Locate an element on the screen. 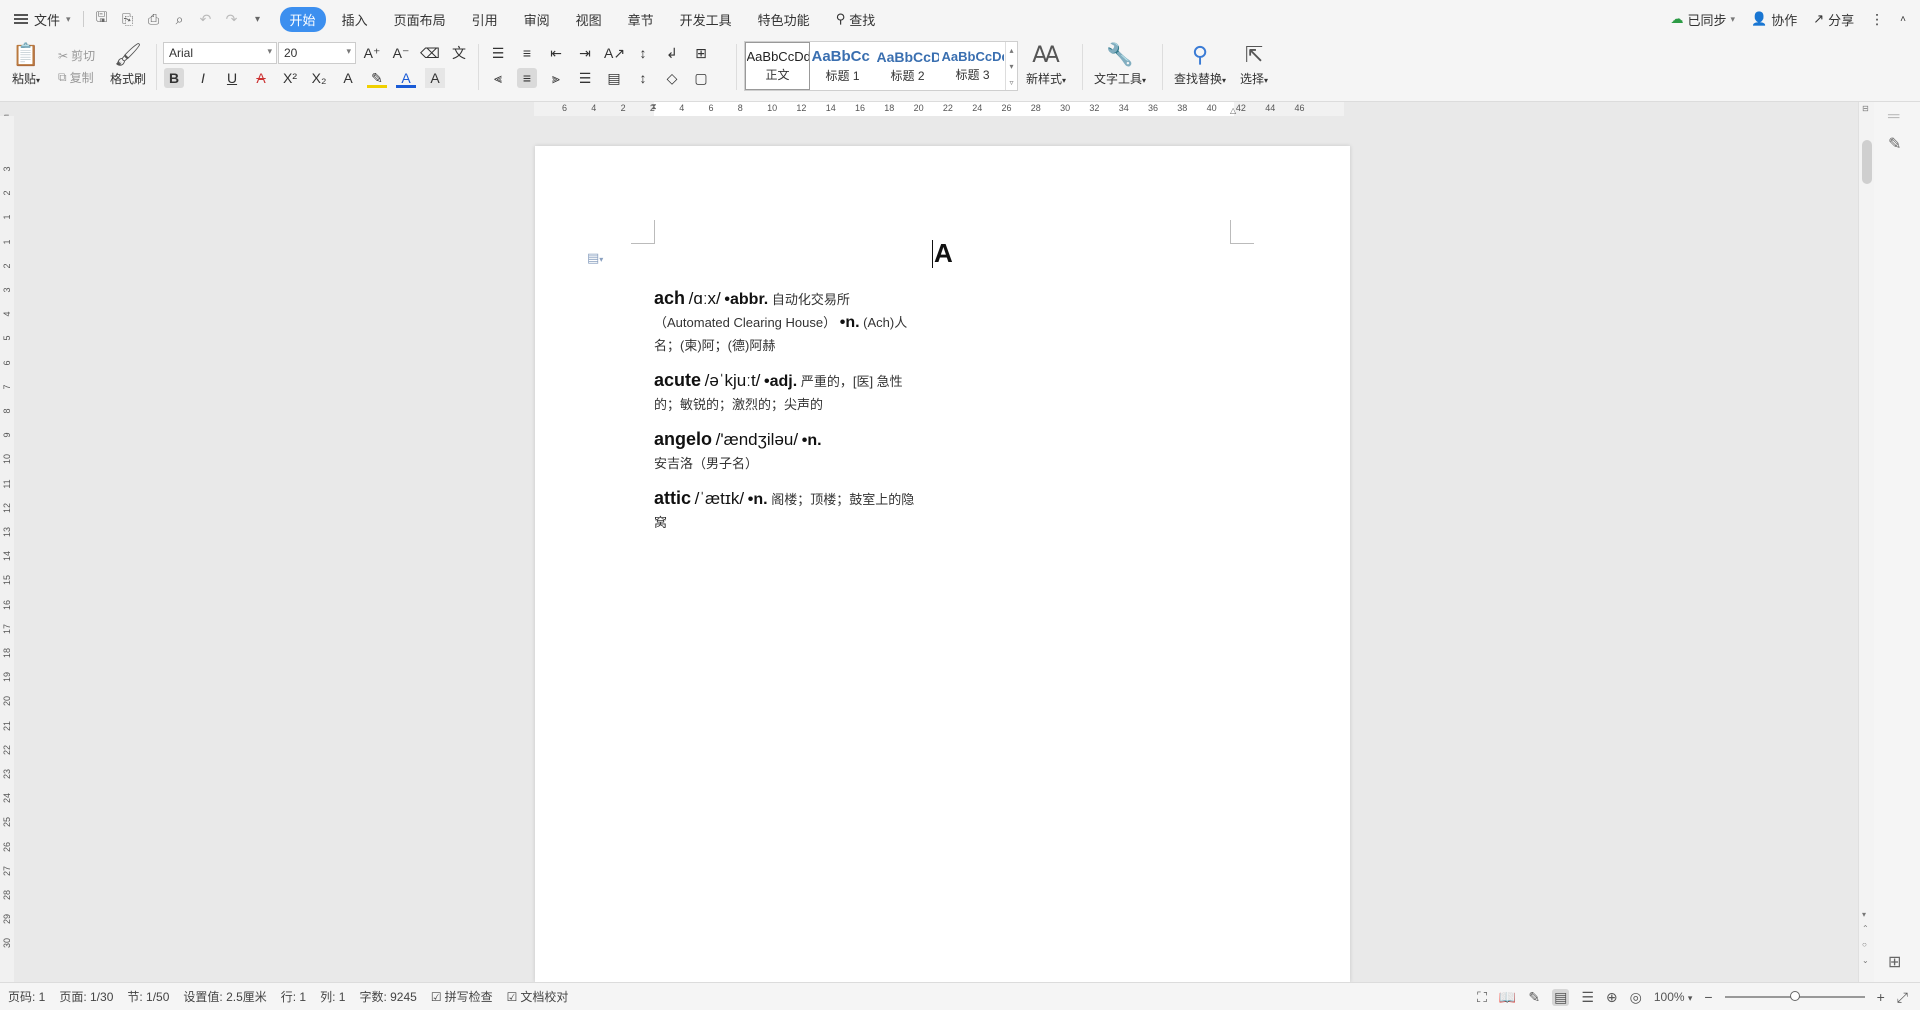 This screenshot has height=1010, width=1920. distribute-icon: ▤ is located at coordinates (614, 78).